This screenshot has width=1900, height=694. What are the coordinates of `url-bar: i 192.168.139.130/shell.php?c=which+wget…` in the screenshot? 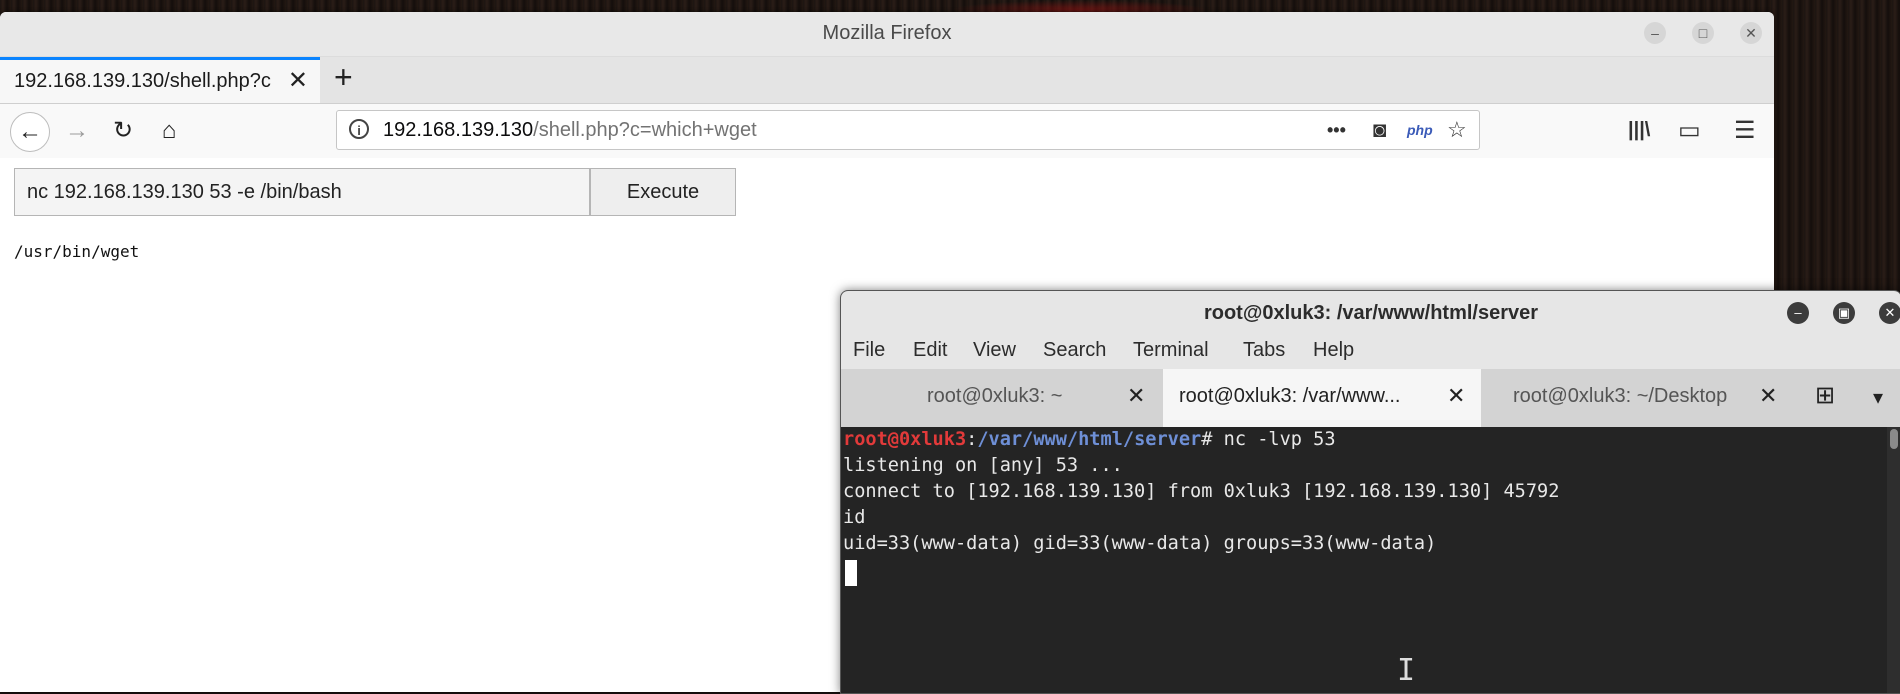 It's located at (908, 130).